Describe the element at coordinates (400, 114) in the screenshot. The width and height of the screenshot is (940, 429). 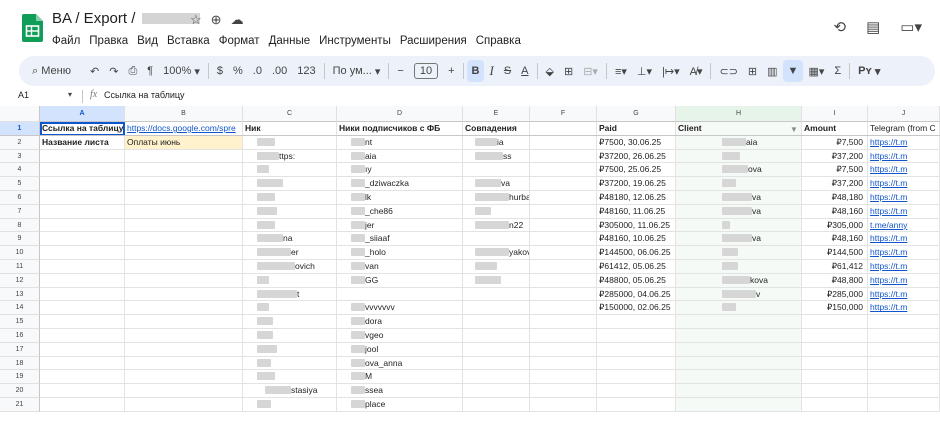
I see `column-header-d: D` at that location.